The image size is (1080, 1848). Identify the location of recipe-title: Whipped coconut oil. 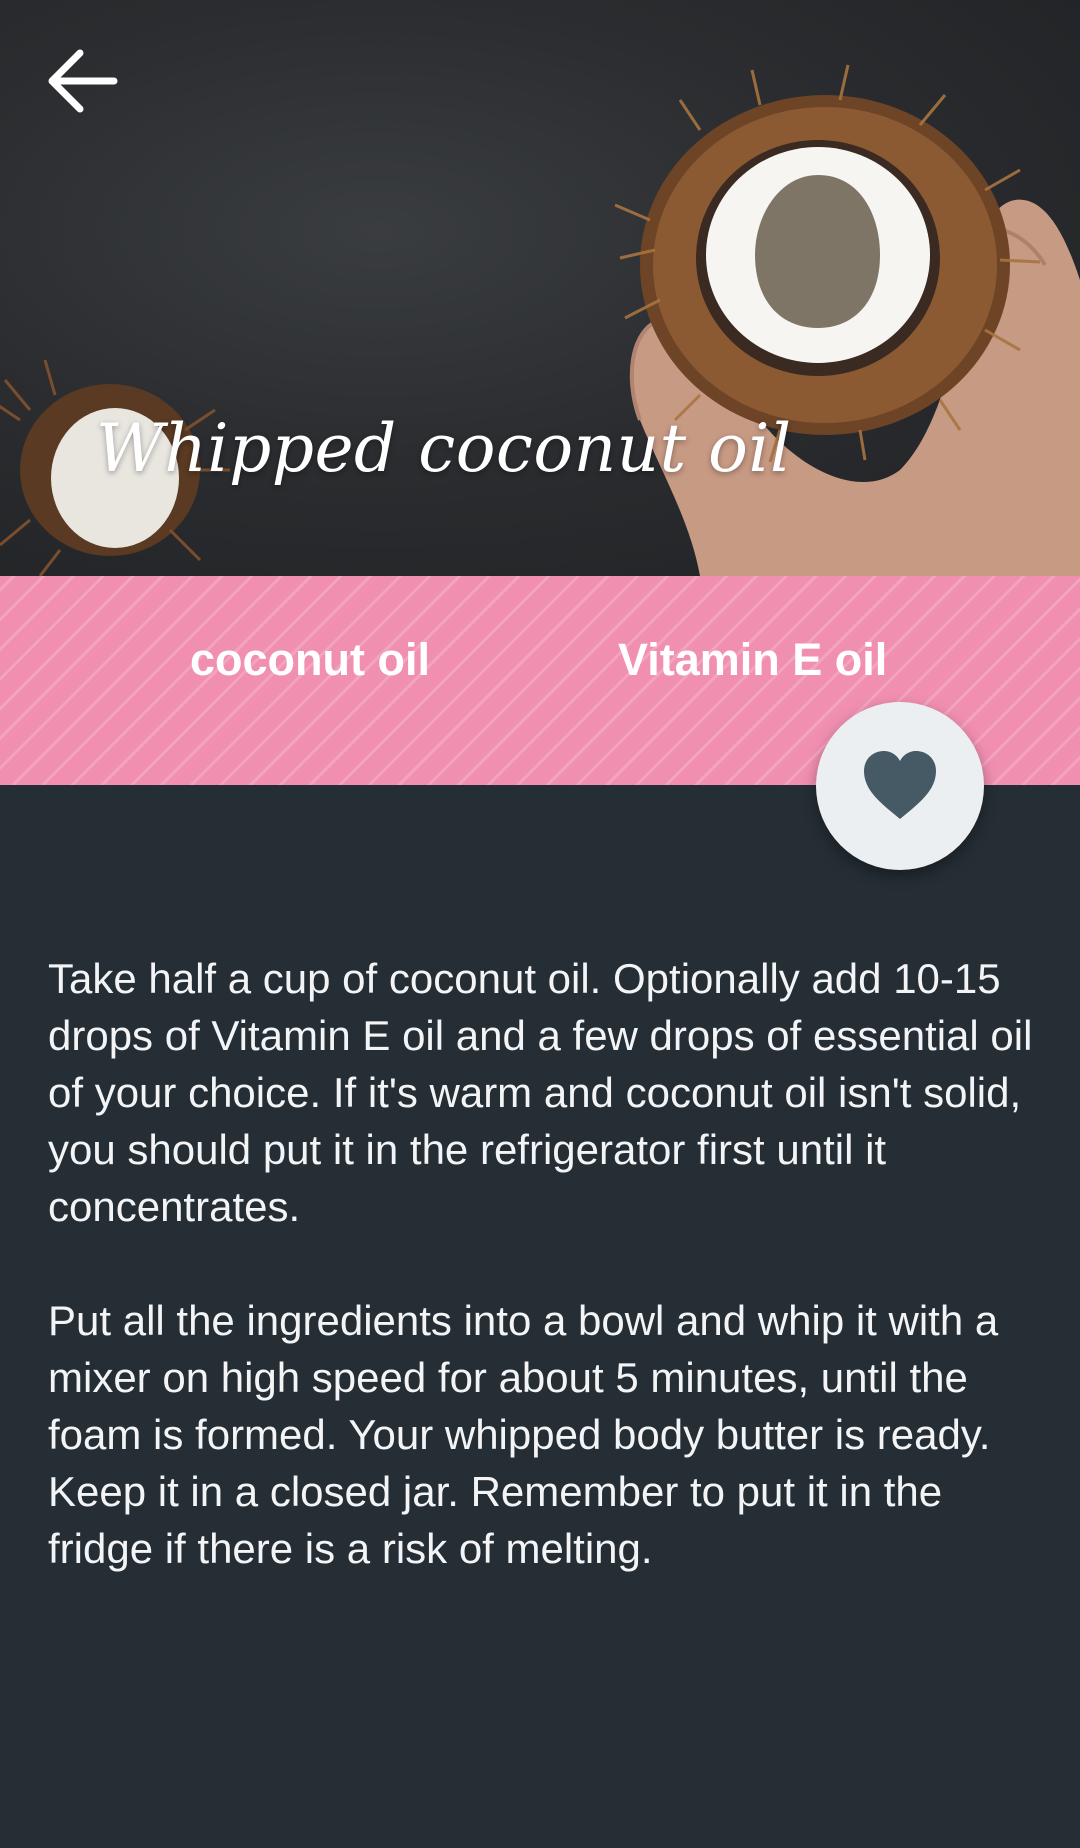
(444, 448).